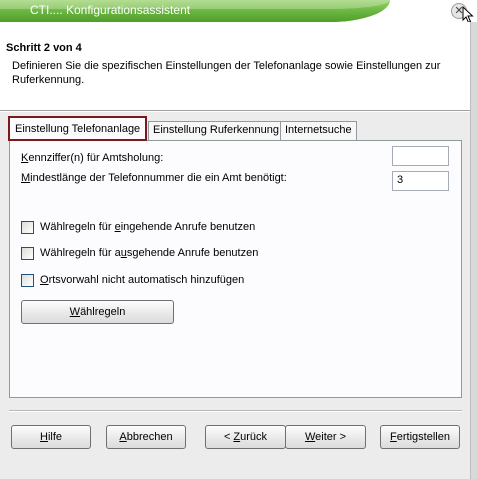 The width and height of the screenshot is (477, 479). What do you see at coordinates (142, 280) in the screenshot?
I see `ortsvorwahl-label: Ortsvorwahl nicht automatisch hinzufügen` at bounding box center [142, 280].